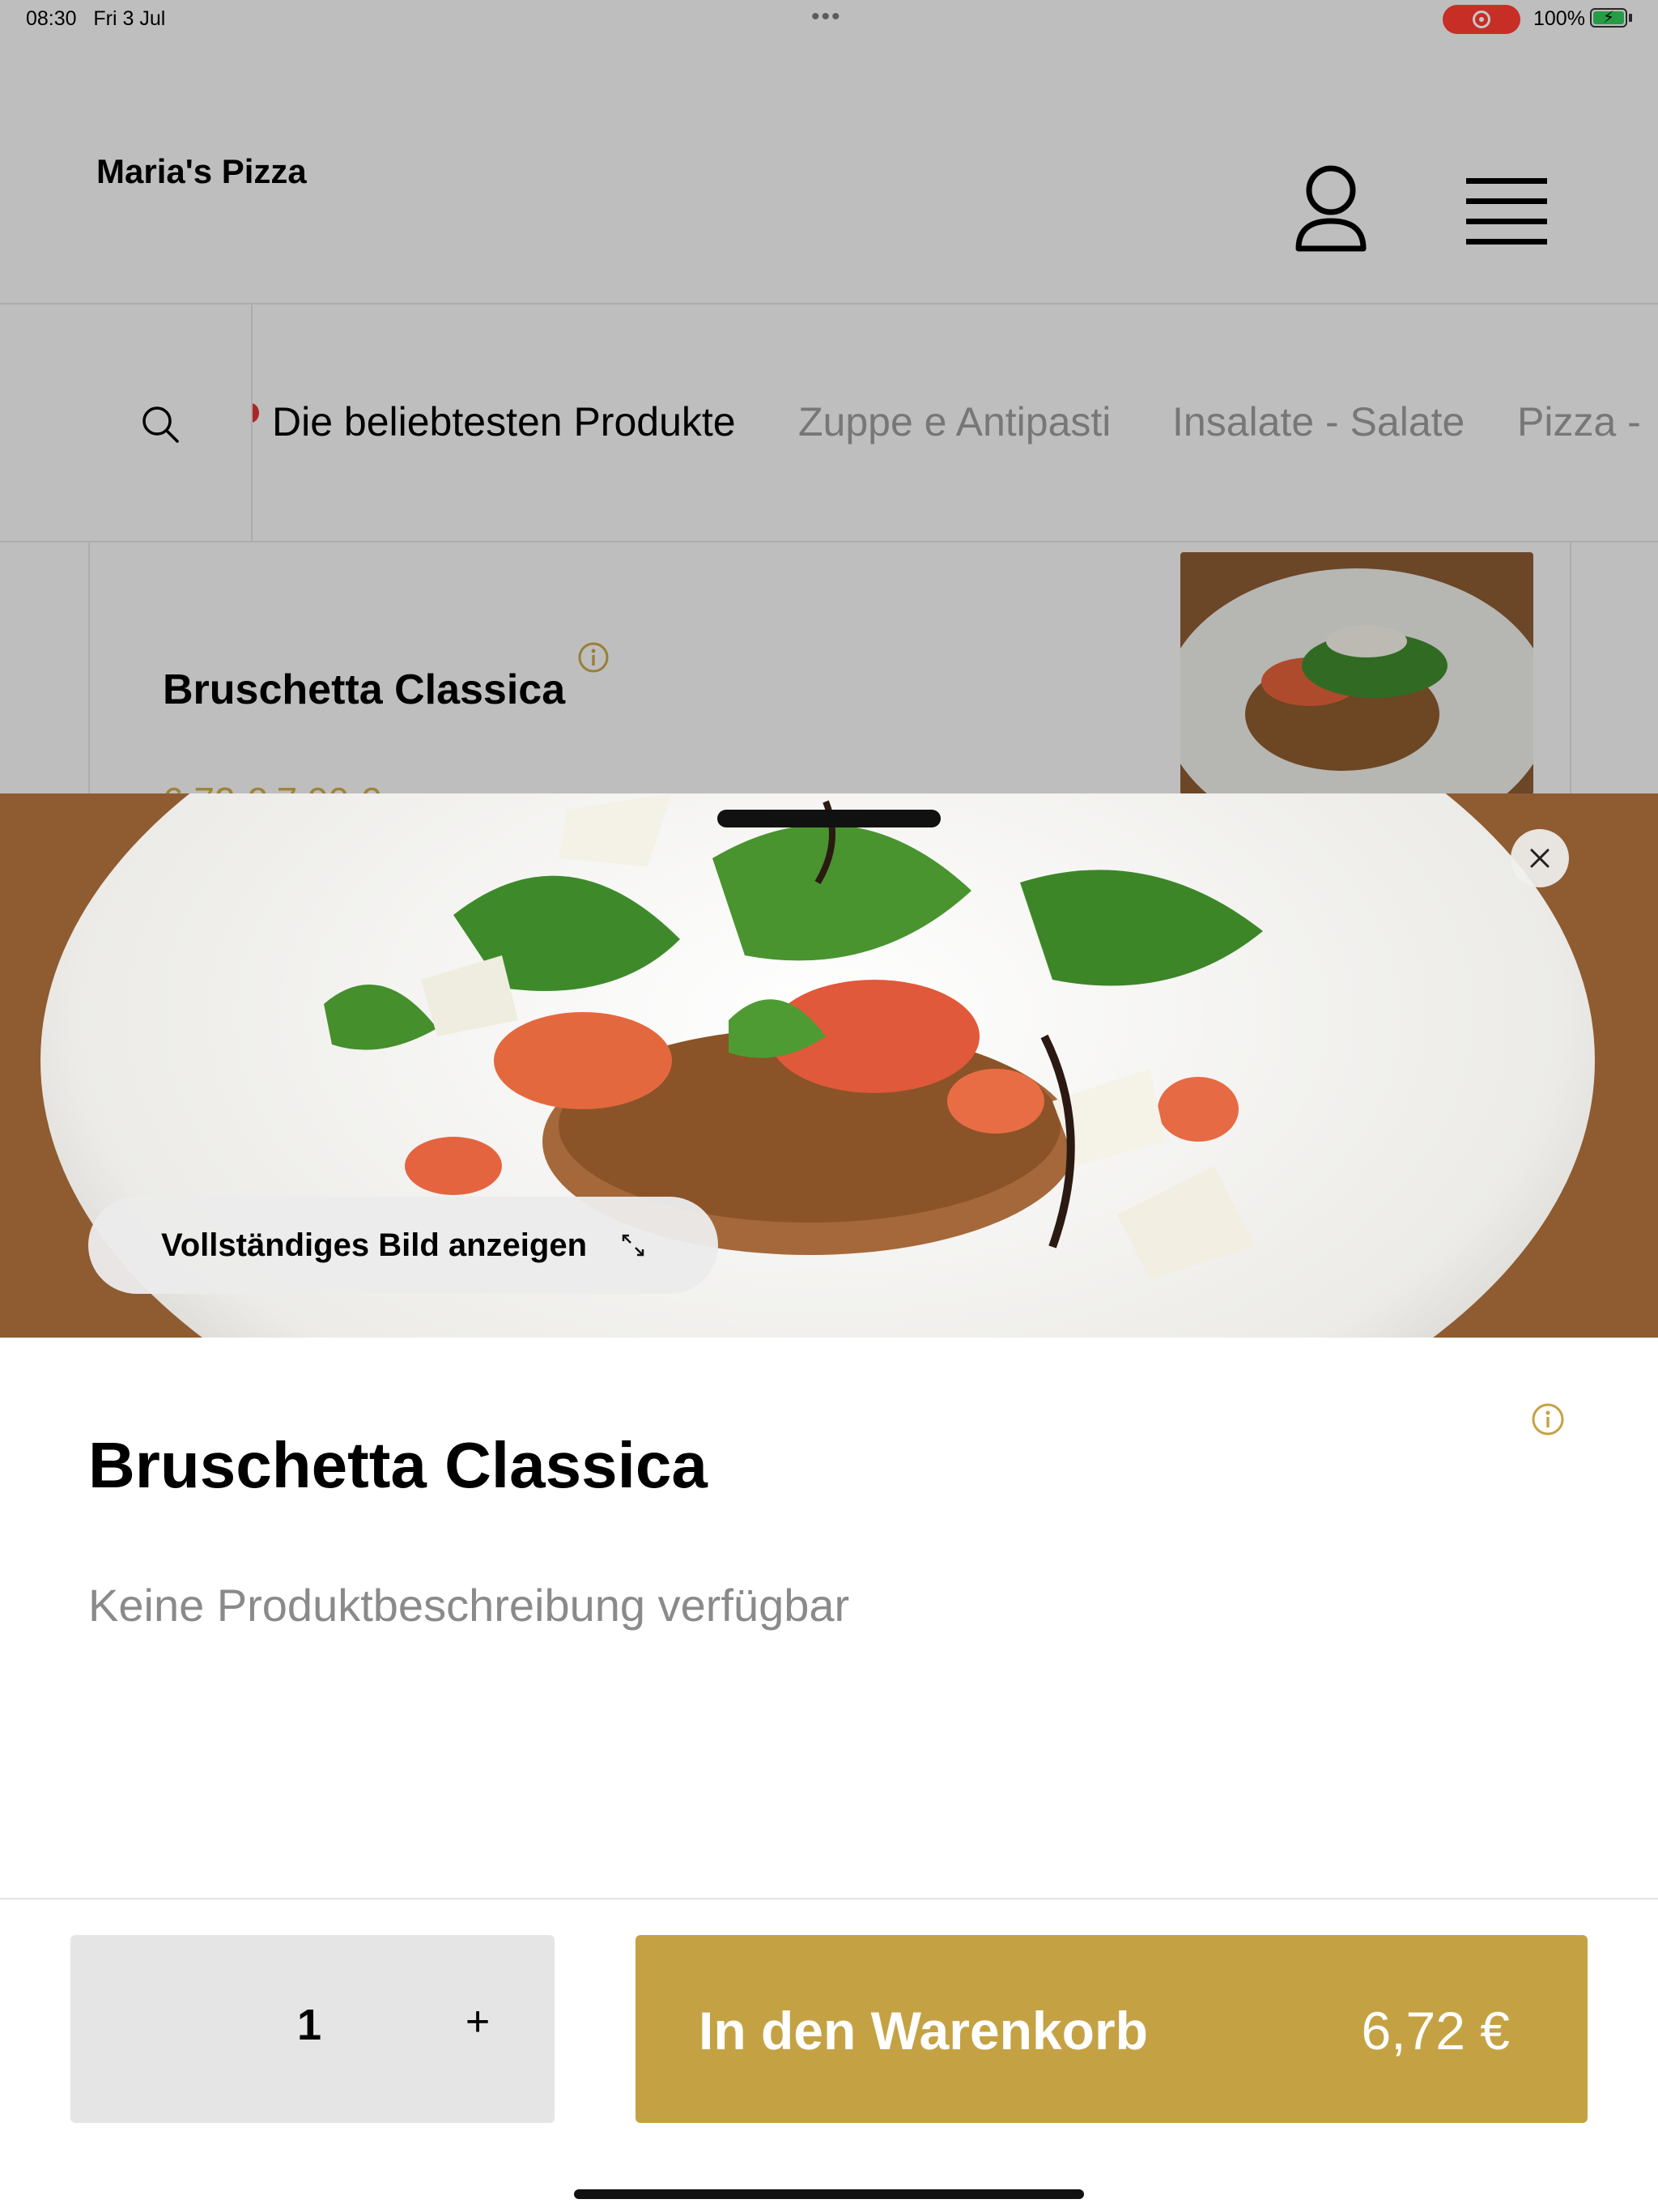 The image size is (1658, 2212). What do you see at coordinates (829, 2194) in the screenshot?
I see `home-indicator` at bounding box center [829, 2194].